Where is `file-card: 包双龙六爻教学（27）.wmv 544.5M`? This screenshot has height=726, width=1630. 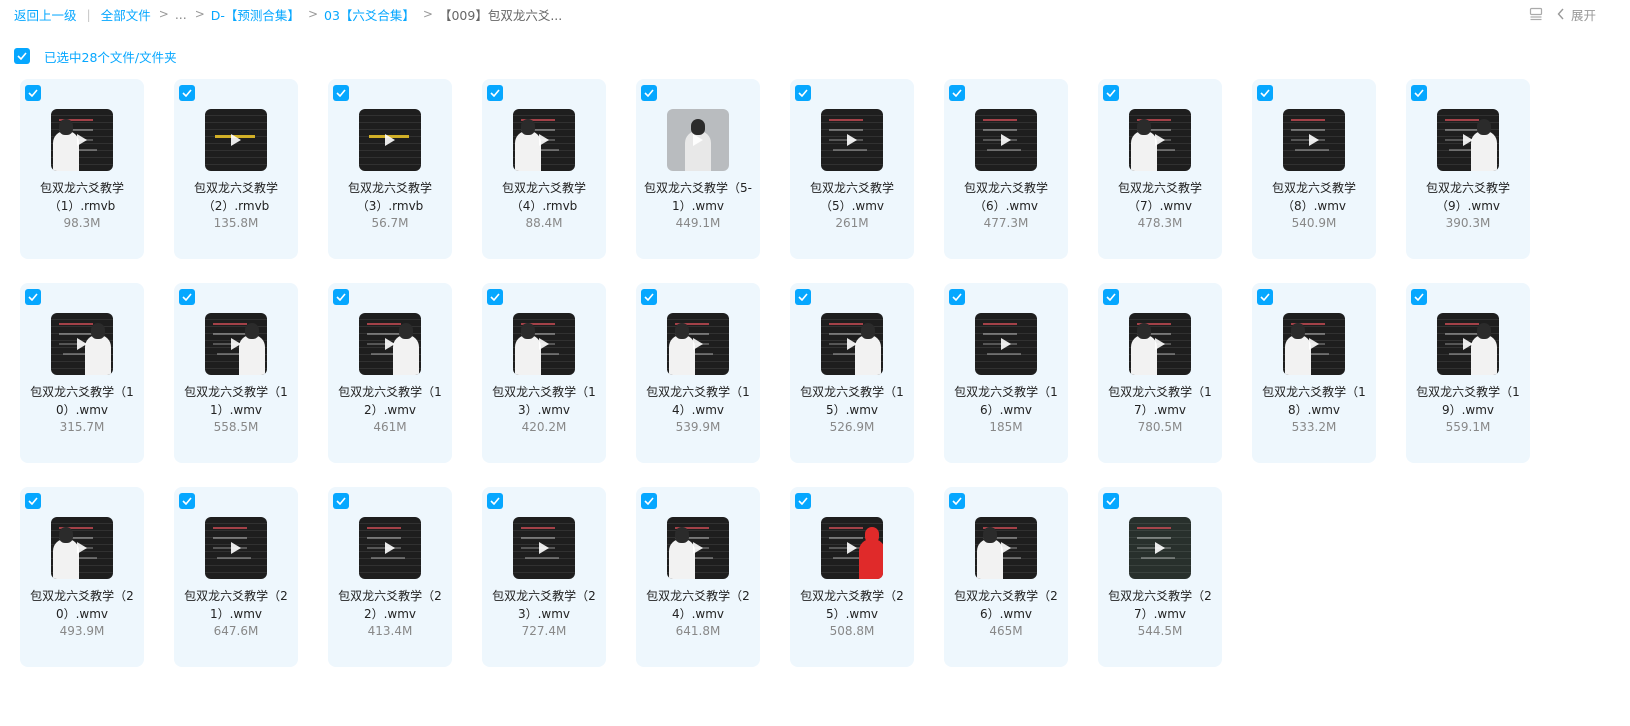
file-card: 包双龙六爻教学（27）.wmv 544.5M is located at coordinates (1160, 577).